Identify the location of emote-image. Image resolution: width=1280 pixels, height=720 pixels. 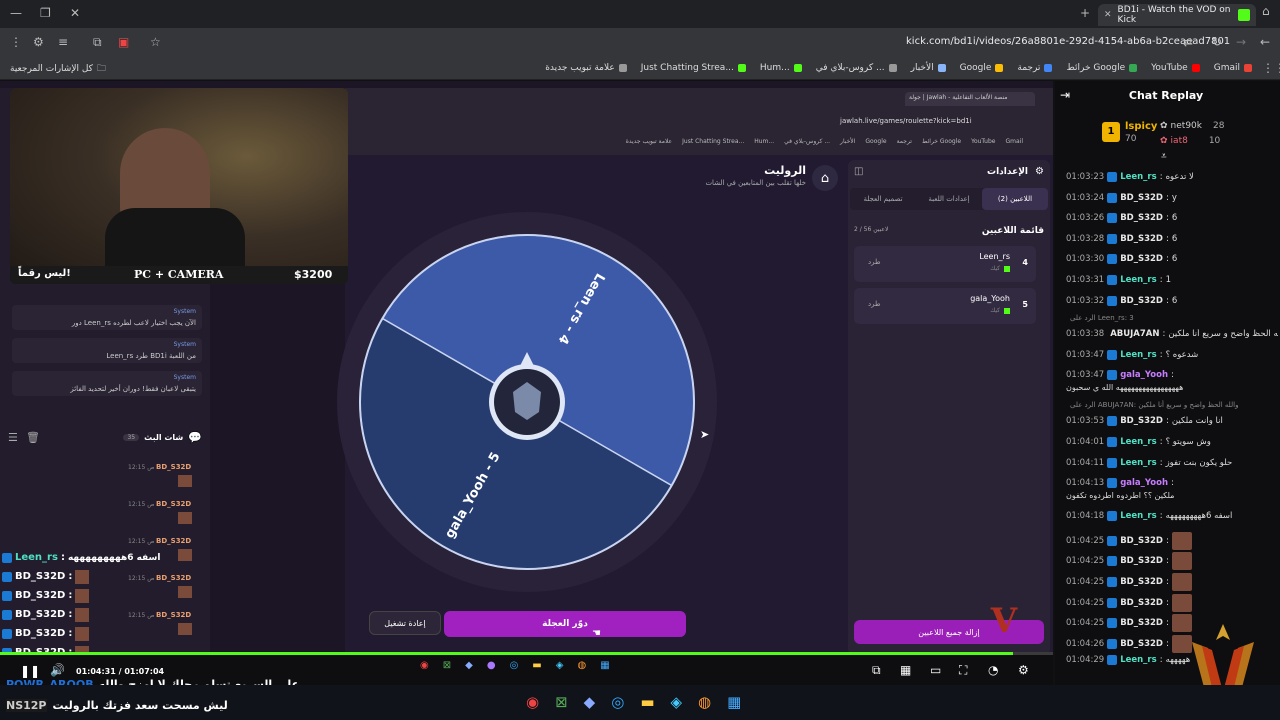
(1181, 602).